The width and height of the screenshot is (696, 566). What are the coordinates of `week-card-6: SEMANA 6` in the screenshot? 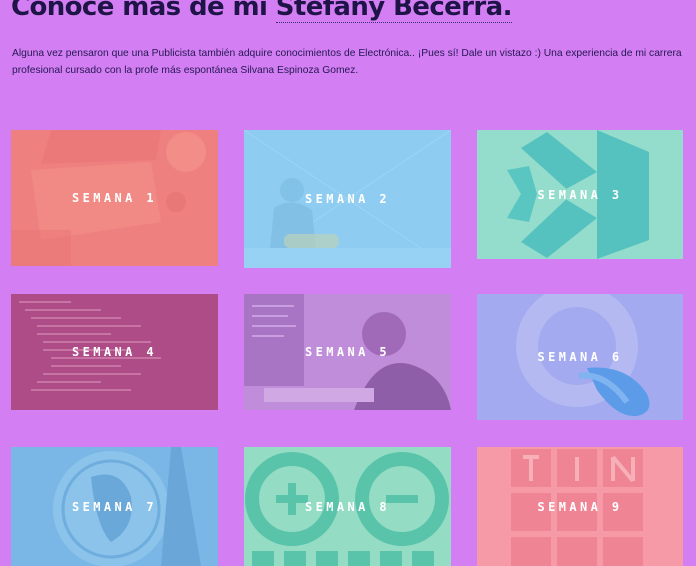 It's located at (580, 357).